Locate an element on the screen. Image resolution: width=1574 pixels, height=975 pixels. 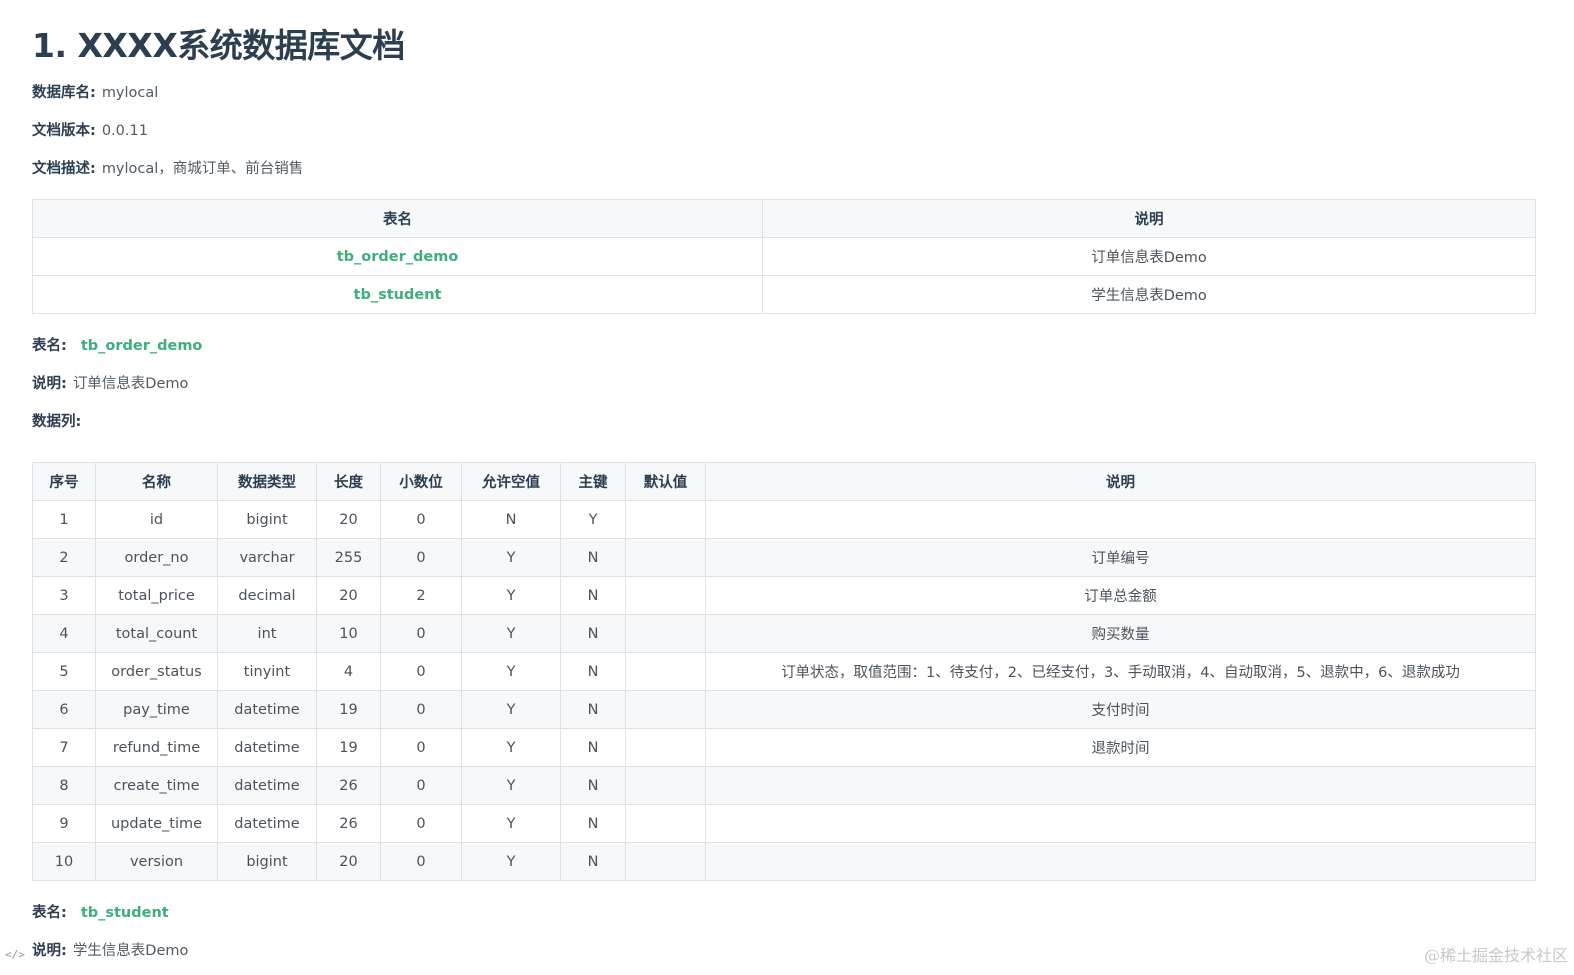
table-row: 10 version bigint 20 0 Y N is located at coordinates (784, 861).